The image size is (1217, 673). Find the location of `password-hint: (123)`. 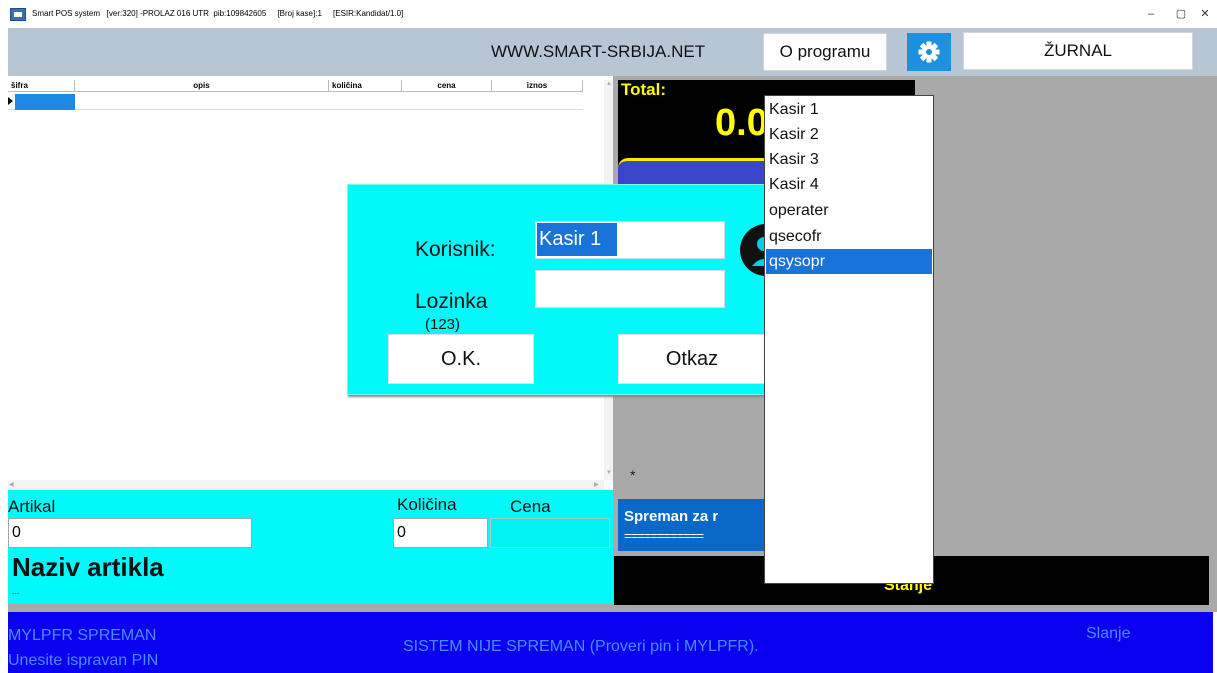

password-hint: (123) is located at coordinates (443, 324).